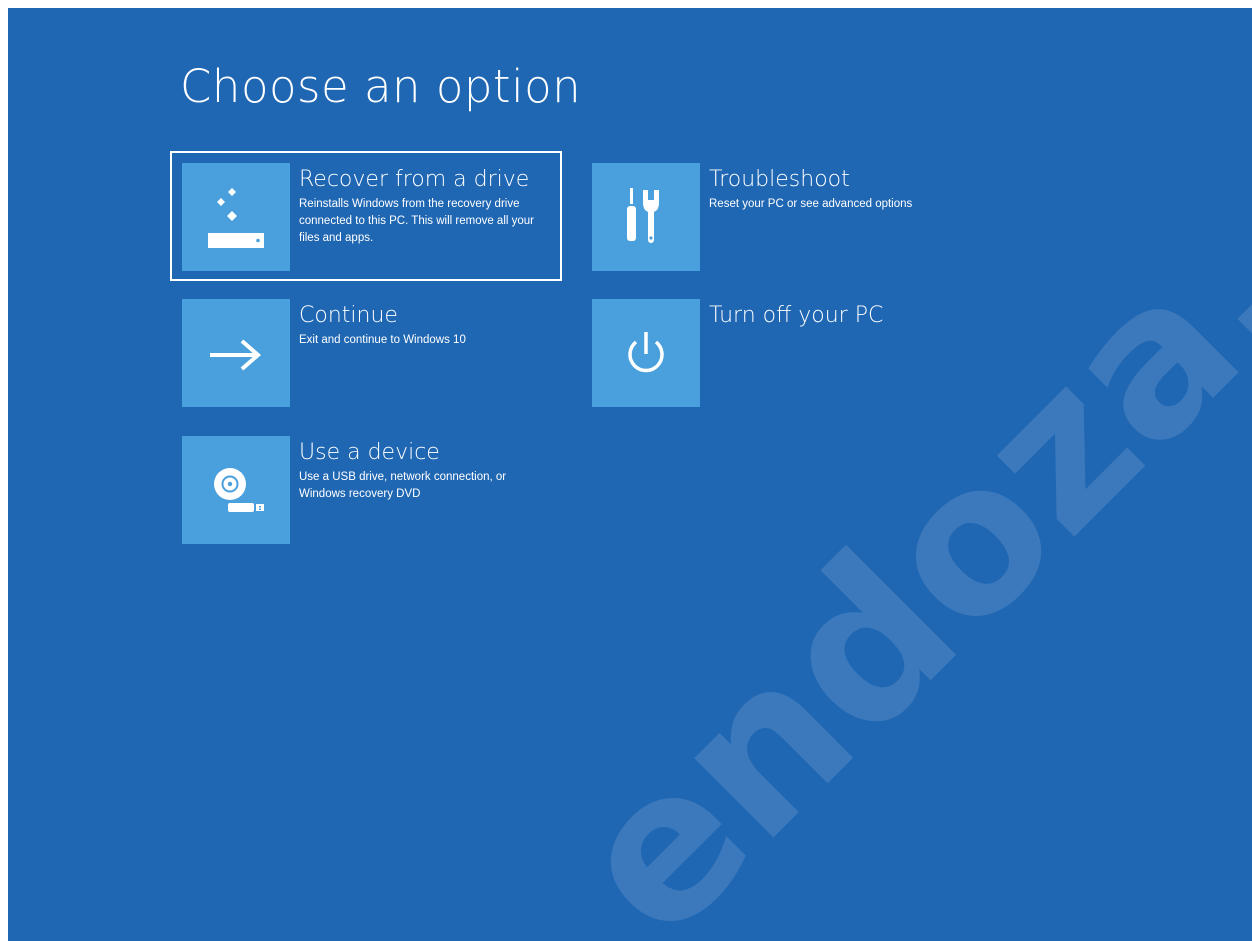 This screenshot has height=941, width=1252. I want to click on tools-icon, so click(643, 215).